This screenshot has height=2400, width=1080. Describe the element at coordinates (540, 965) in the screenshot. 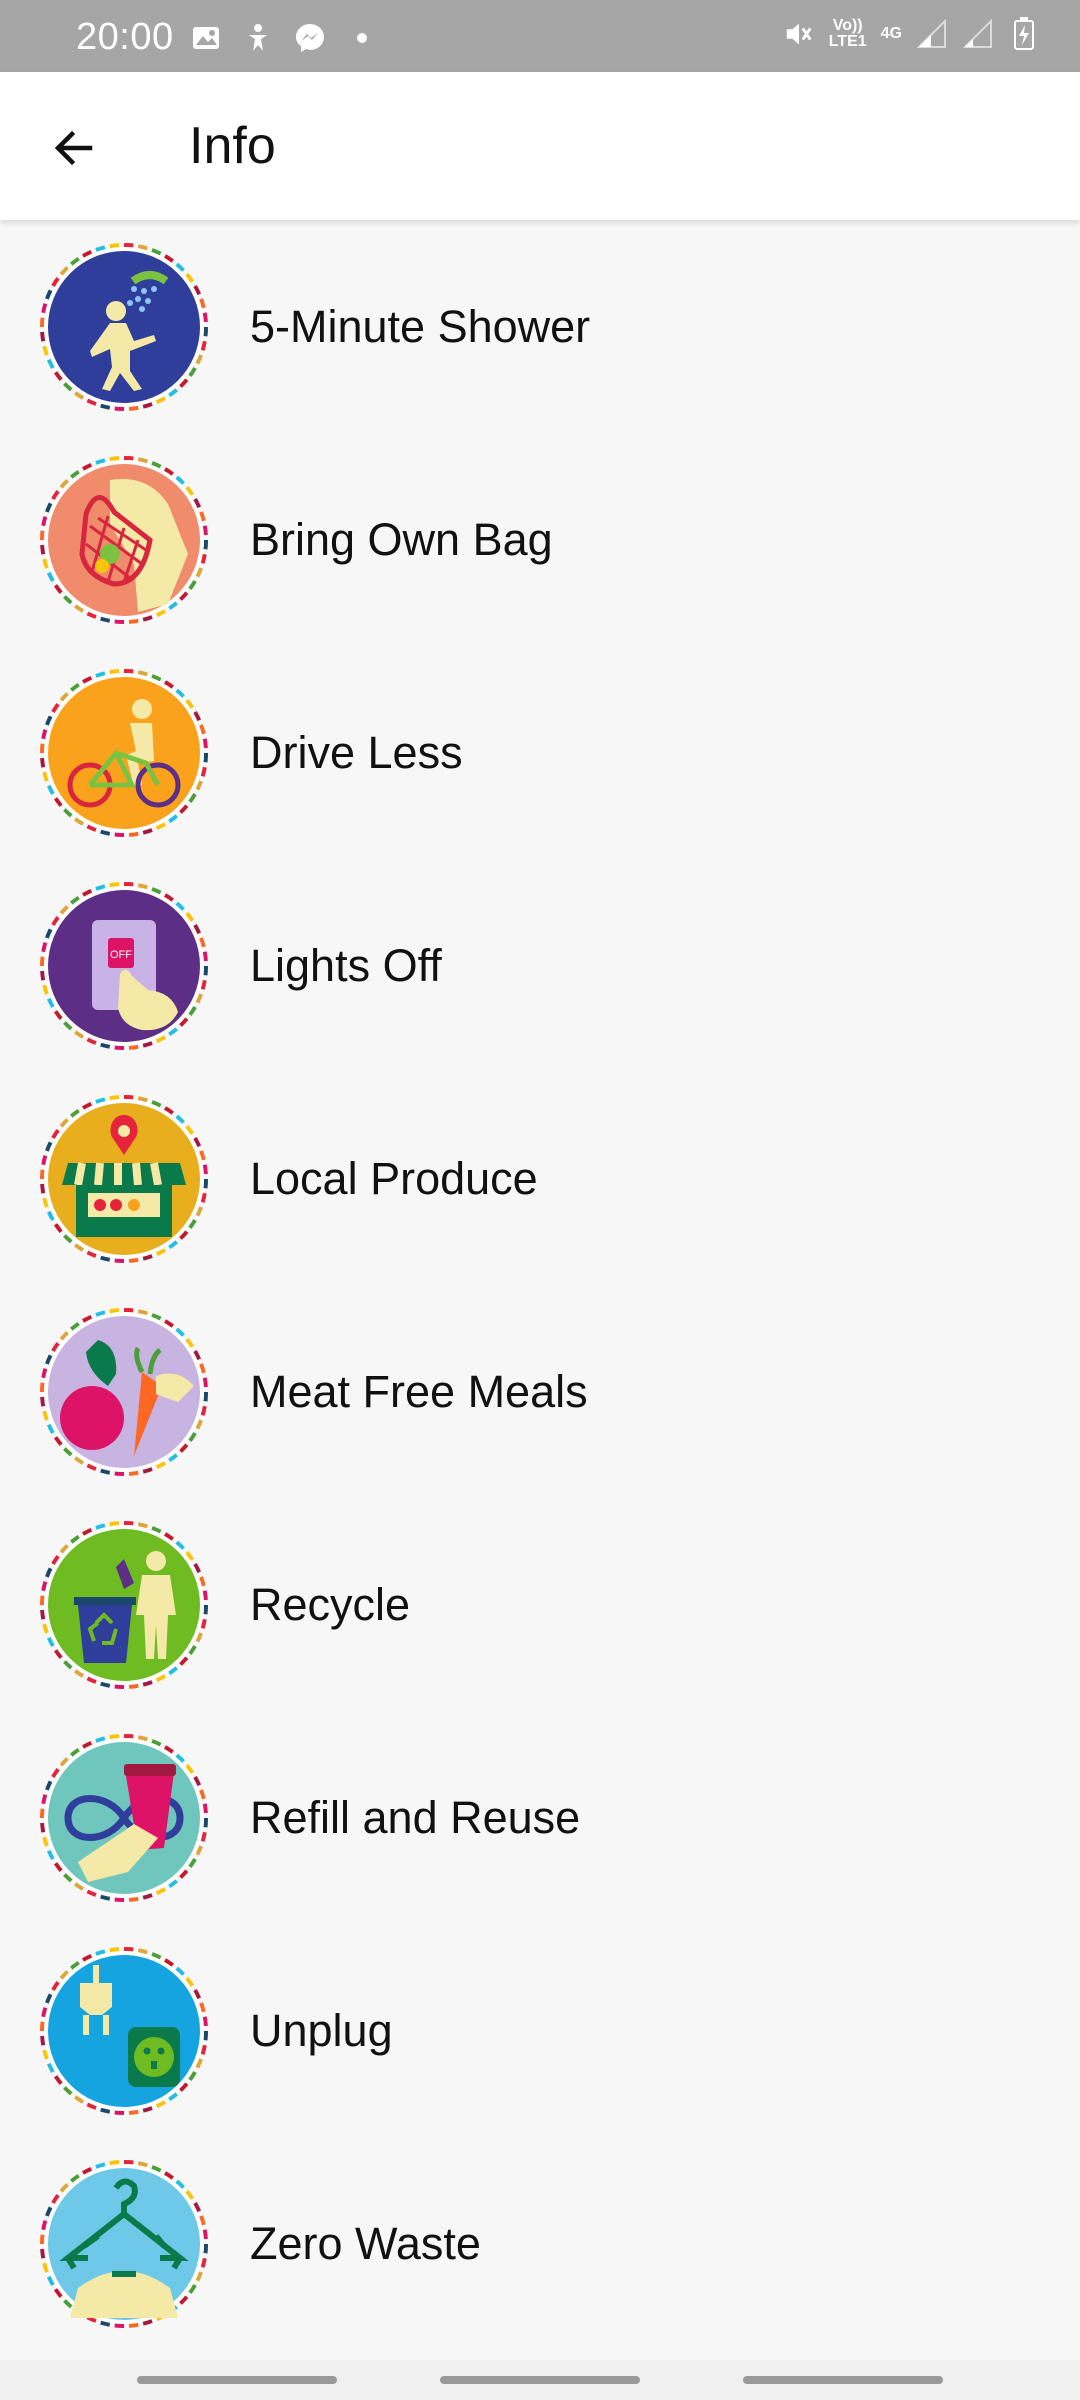

I see `list-item-lights-off: OFF Lights Off` at that location.